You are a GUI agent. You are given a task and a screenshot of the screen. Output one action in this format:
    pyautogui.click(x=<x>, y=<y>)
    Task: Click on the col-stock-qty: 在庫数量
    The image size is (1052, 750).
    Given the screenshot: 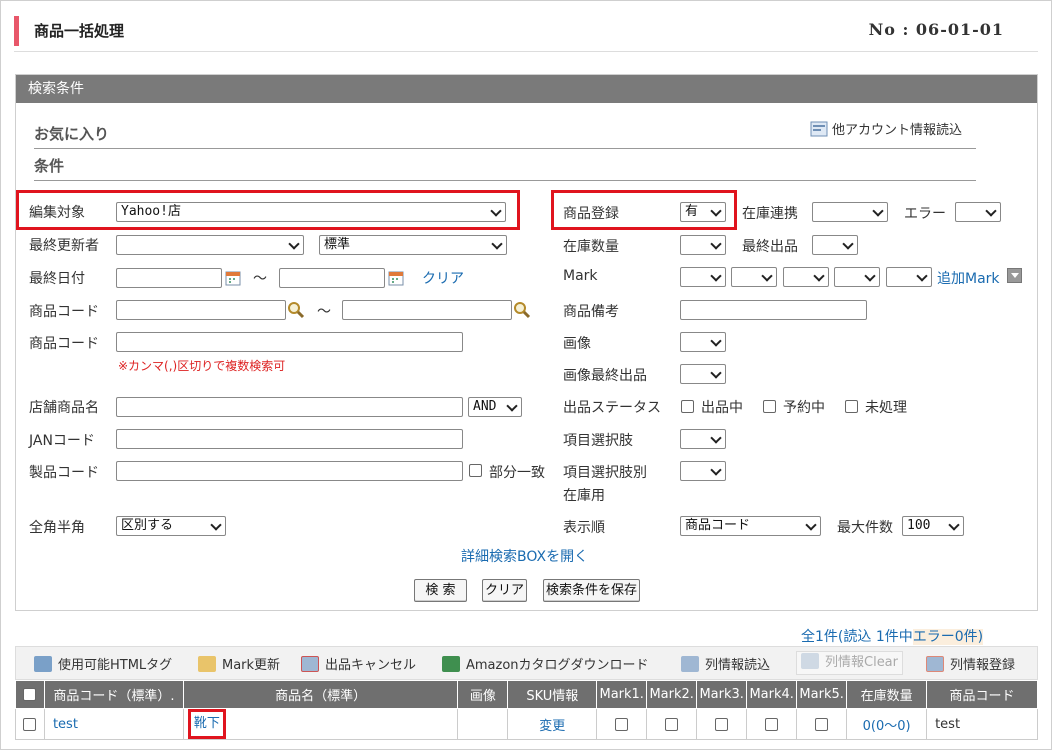 What is the action you would take?
    pyautogui.click(x=887, y=694)
    